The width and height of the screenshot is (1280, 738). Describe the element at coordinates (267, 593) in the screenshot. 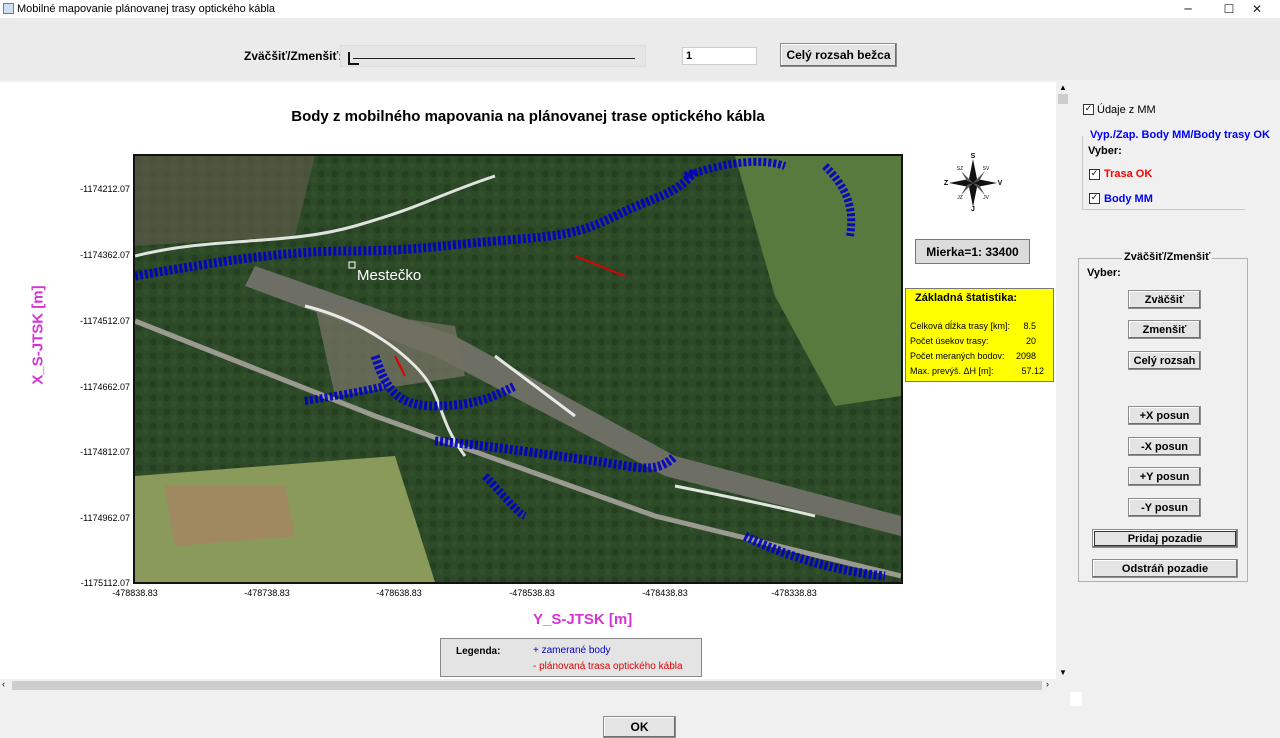

I see `x-tick-label: -478738.83` at that location.